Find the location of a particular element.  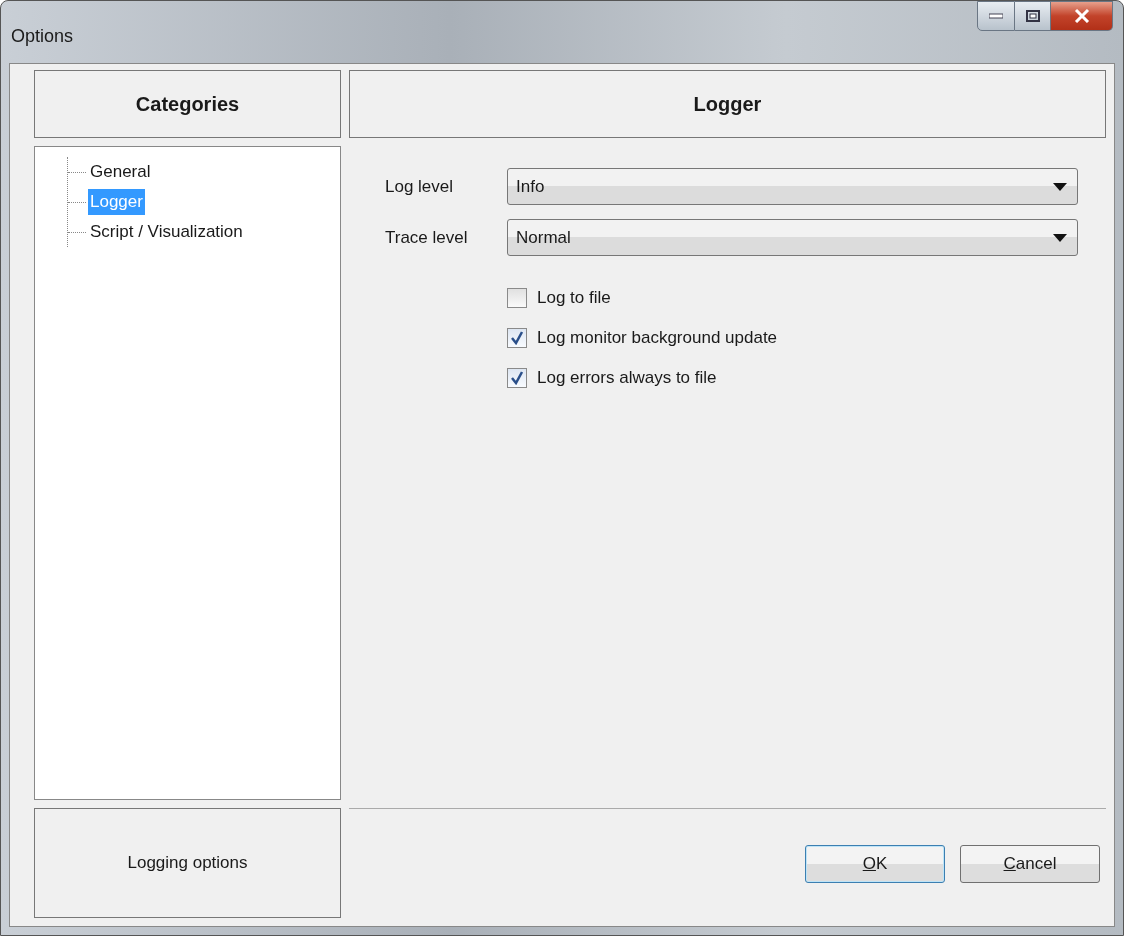

close-button is located at coordinates (1082, 16).